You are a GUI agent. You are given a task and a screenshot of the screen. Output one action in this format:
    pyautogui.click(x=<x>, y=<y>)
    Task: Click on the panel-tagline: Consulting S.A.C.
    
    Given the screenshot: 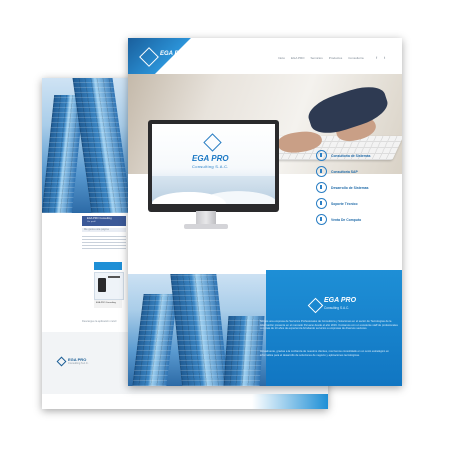 What is the action you would take?
    pyautogui.click(x=337, y=308)
    